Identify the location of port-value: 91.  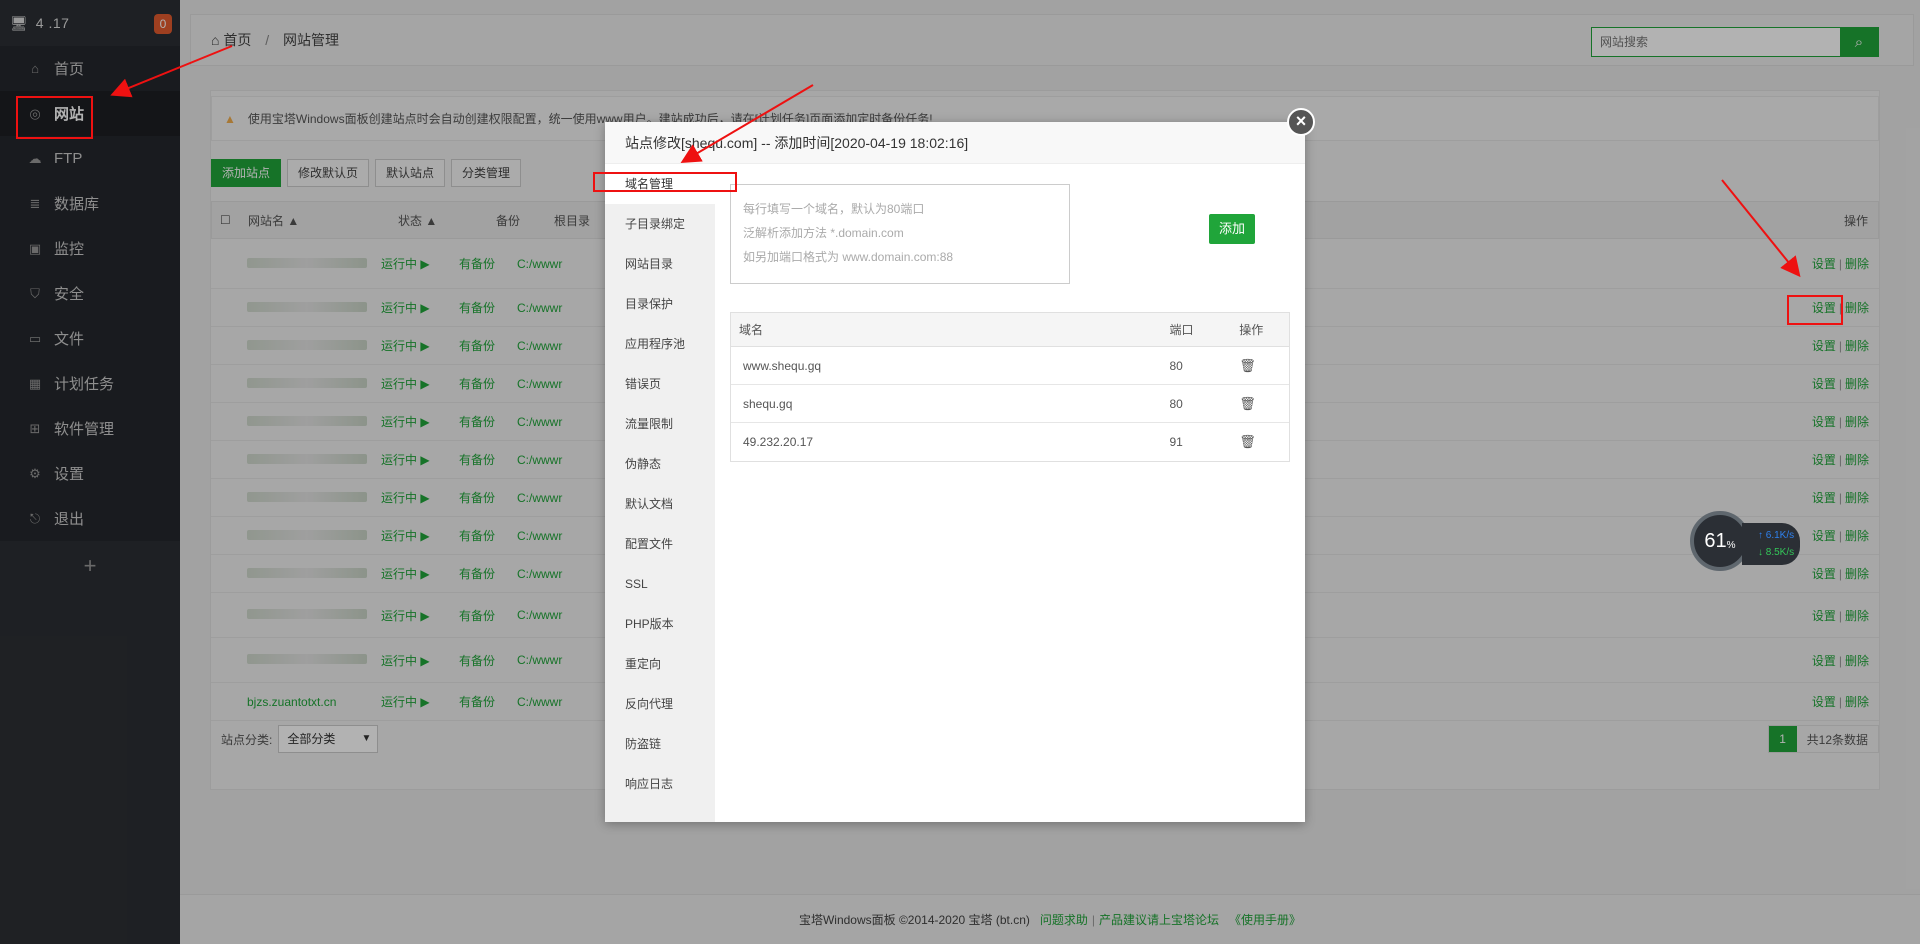
(1176, 442).